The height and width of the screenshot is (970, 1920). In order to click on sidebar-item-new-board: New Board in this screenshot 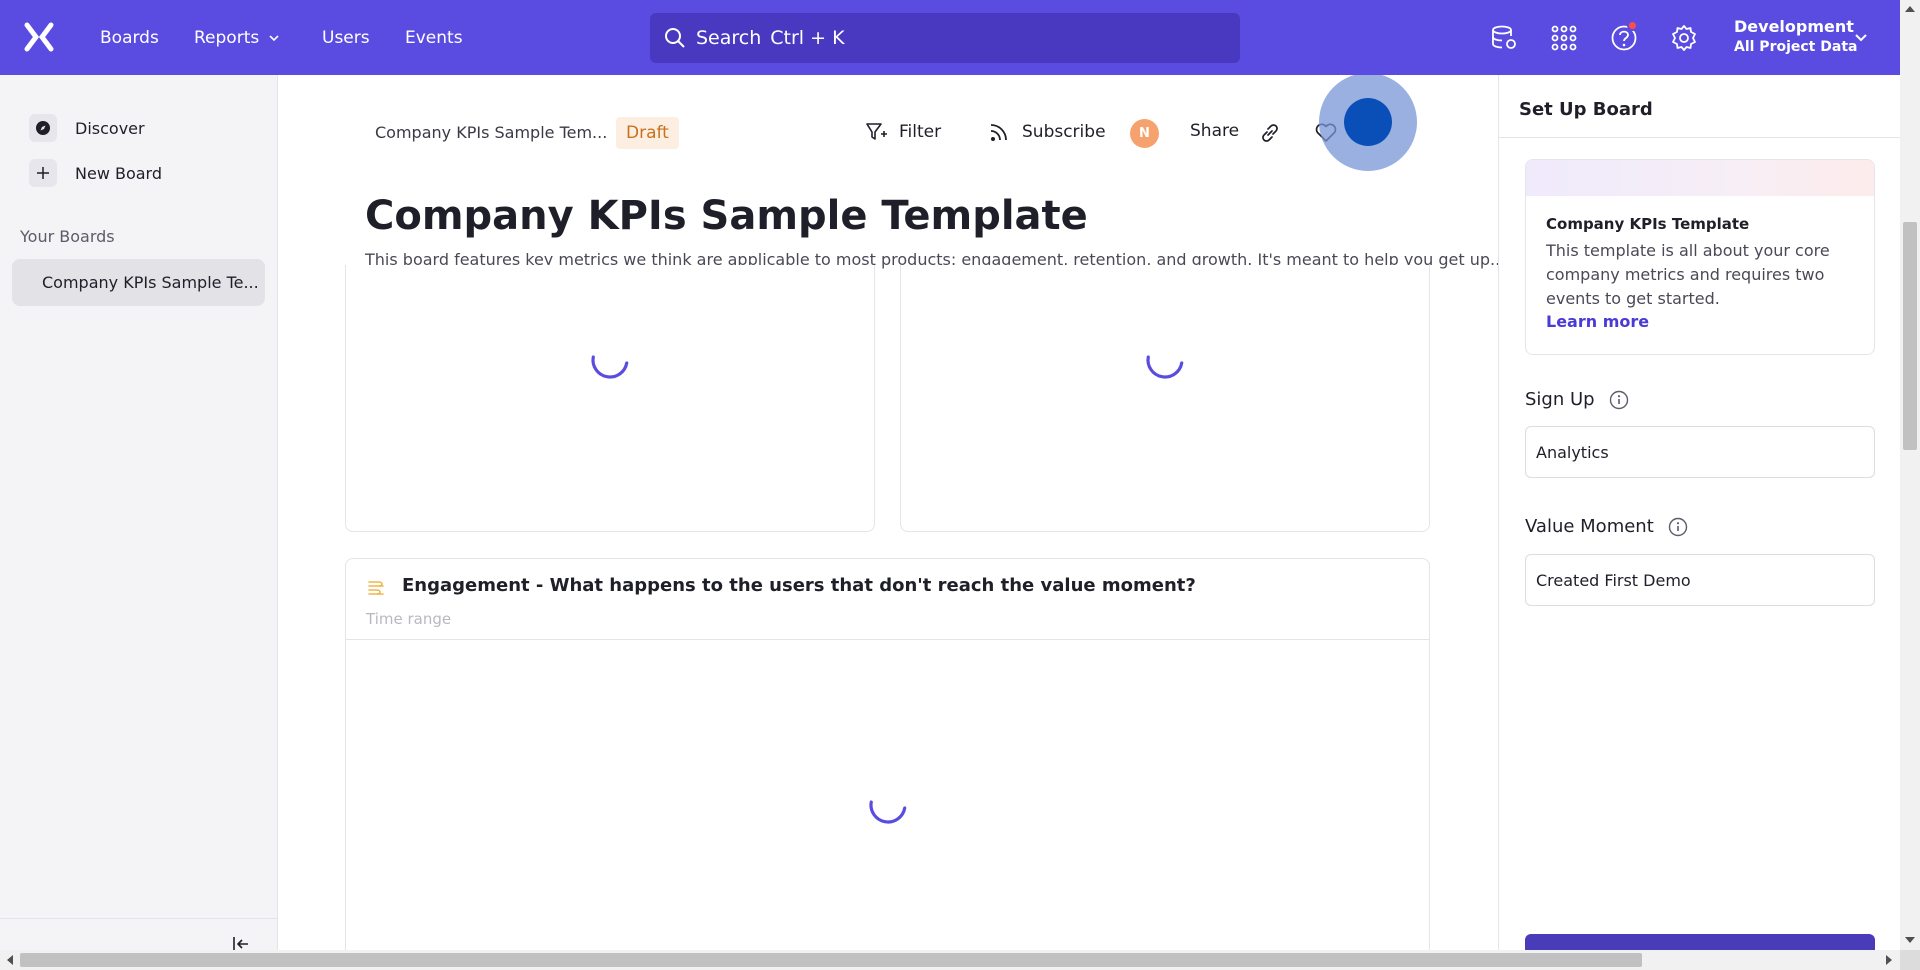, I will do `click(95, 173)`.